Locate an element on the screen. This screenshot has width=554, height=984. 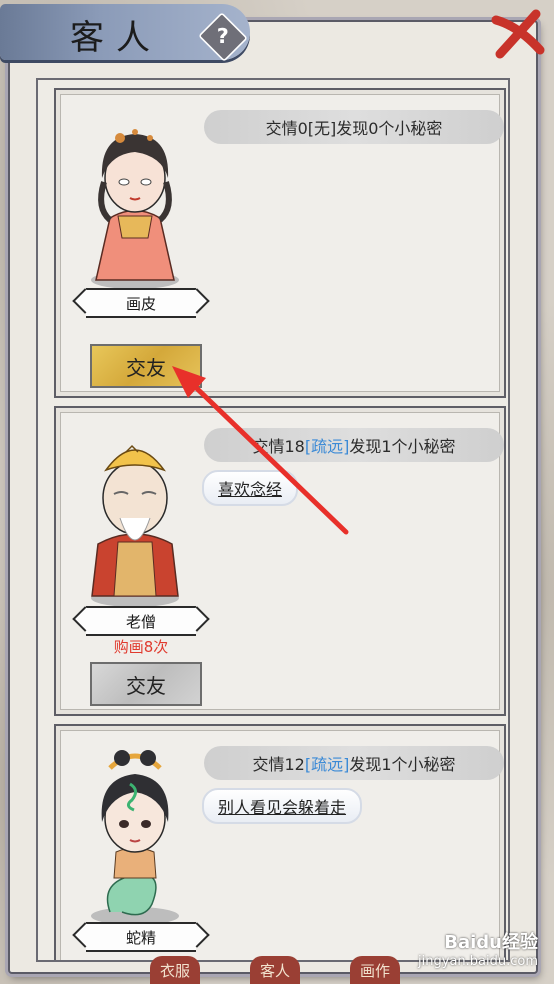
buy-count: 购画8次 is located at coordinates (141, 646).